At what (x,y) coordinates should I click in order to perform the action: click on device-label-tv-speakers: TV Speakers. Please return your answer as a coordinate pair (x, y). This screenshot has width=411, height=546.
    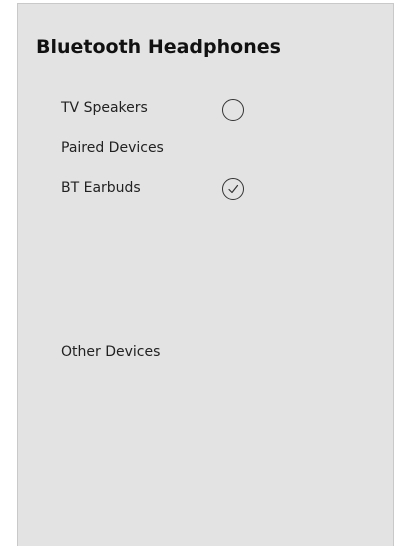
    Looking at the image, I should click on (104, 108).